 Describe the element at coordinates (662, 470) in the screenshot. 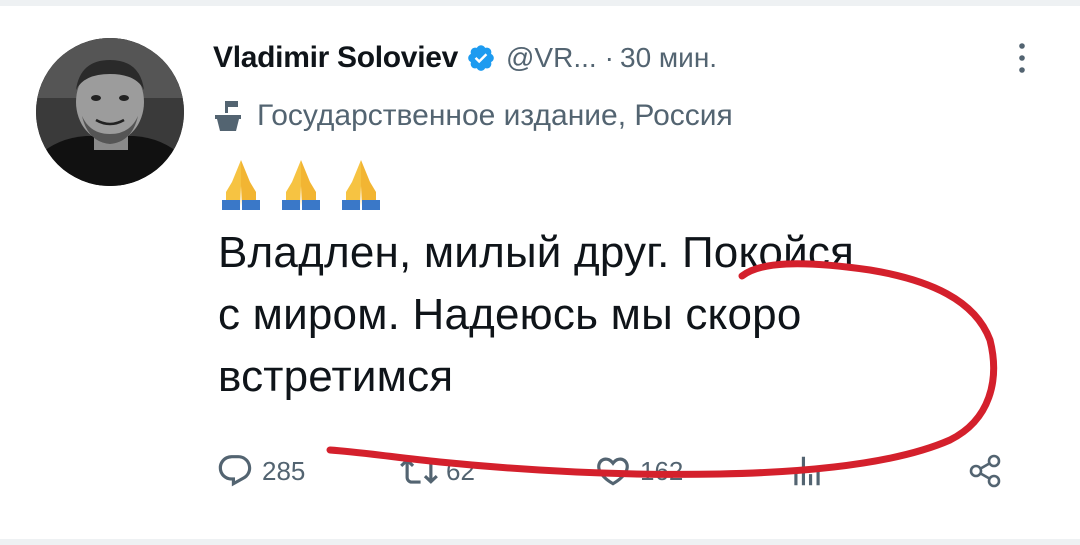

I see `like-count: 162` at that location.